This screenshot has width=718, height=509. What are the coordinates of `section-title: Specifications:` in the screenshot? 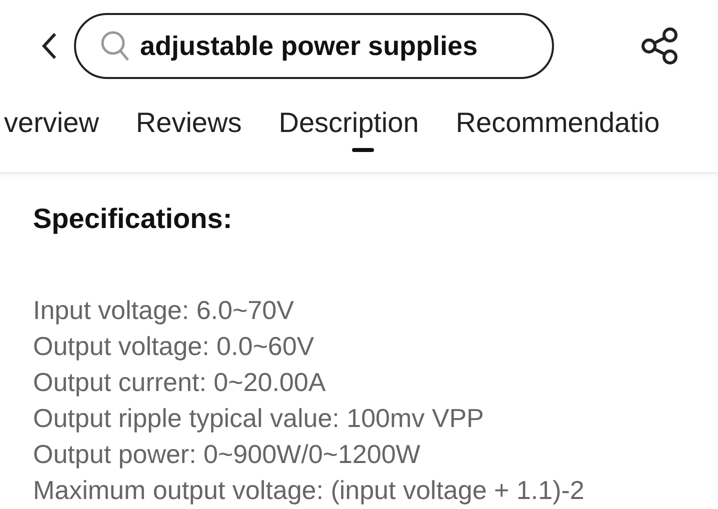 It's located at (133, 219).